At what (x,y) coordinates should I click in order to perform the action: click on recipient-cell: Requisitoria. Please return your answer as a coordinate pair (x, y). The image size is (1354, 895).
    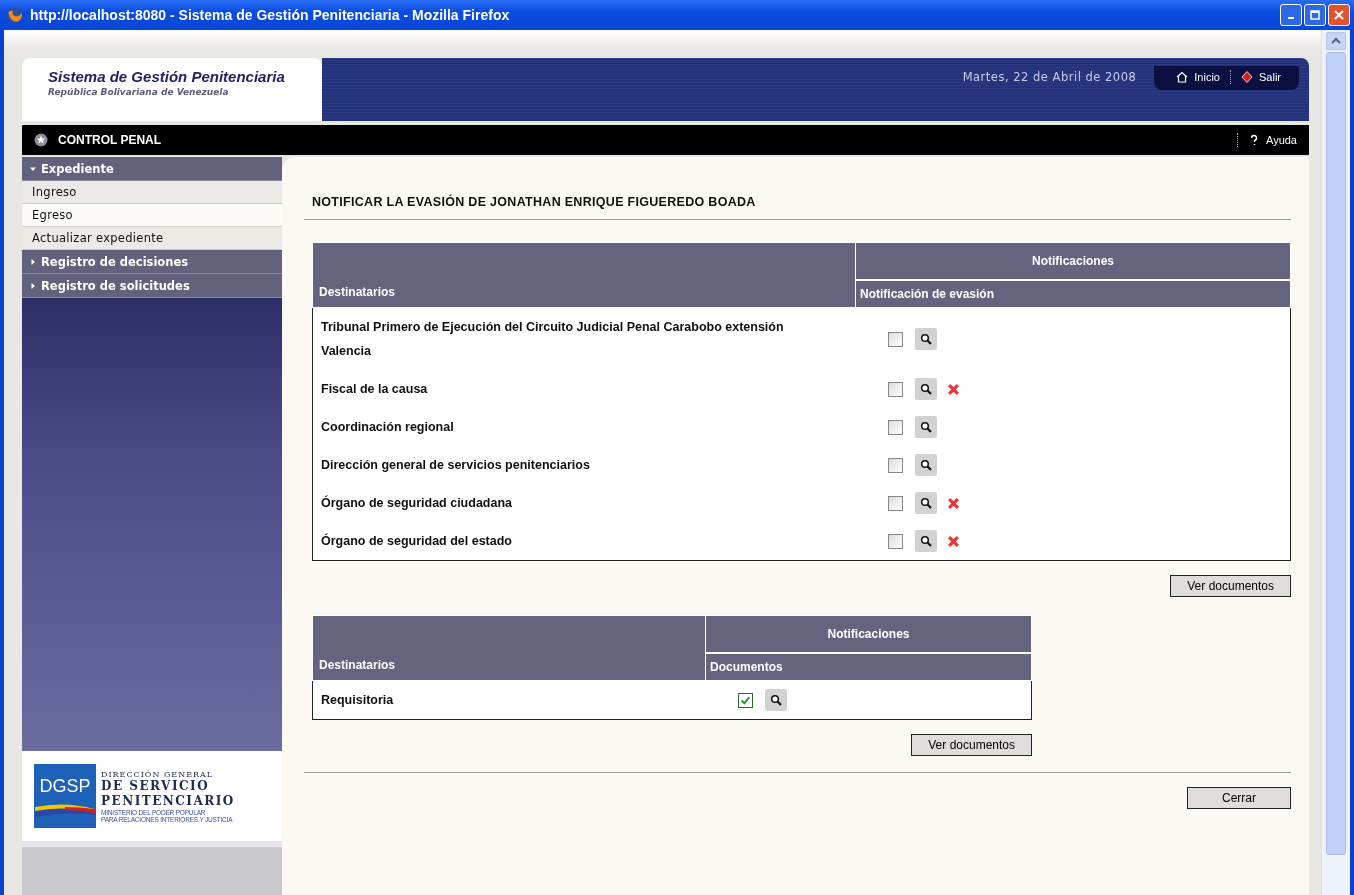
    Looking at the image, I should click on (509, 700).